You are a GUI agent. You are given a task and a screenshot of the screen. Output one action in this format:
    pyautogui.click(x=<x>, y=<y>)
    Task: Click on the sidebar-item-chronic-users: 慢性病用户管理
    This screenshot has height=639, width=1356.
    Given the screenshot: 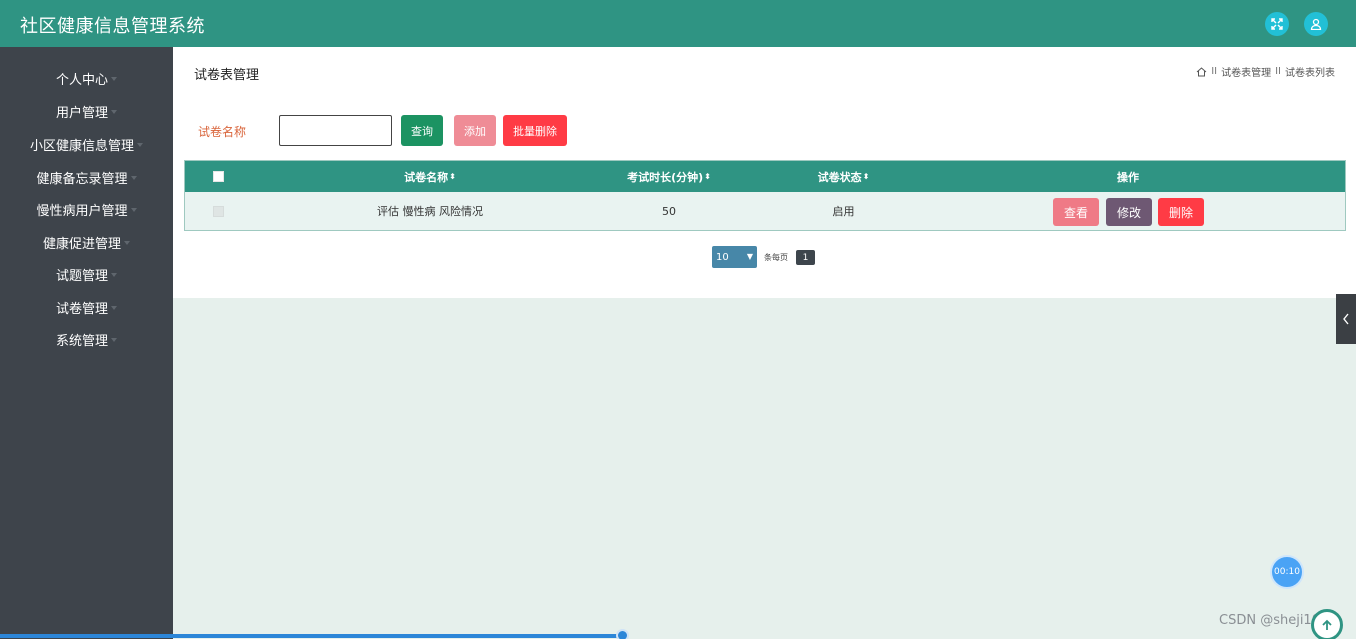 What is the action you would take?
    pyautogui.click(x=86, y=209)
    